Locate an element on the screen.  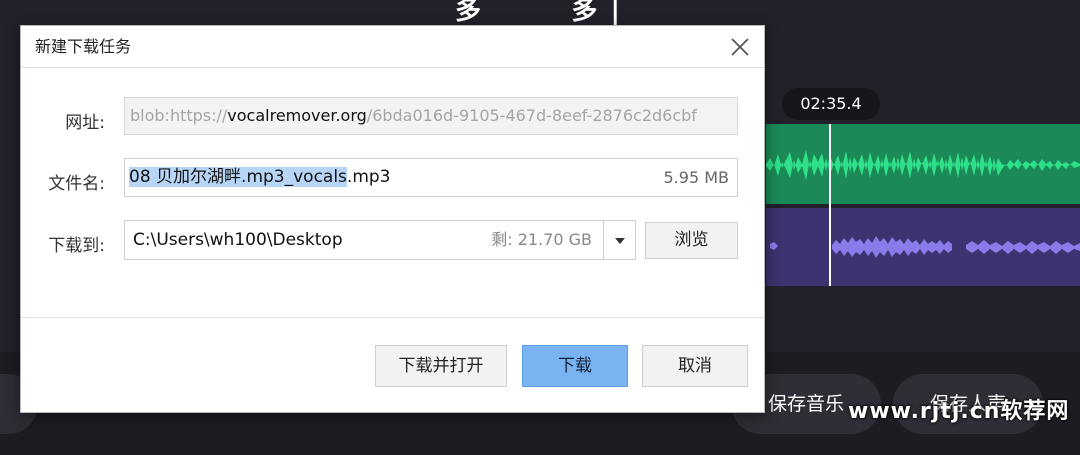
url-suffix: /6bda016d-9105-467d-8eef-2876c2d6cbf is located at coordinates (531, 115).